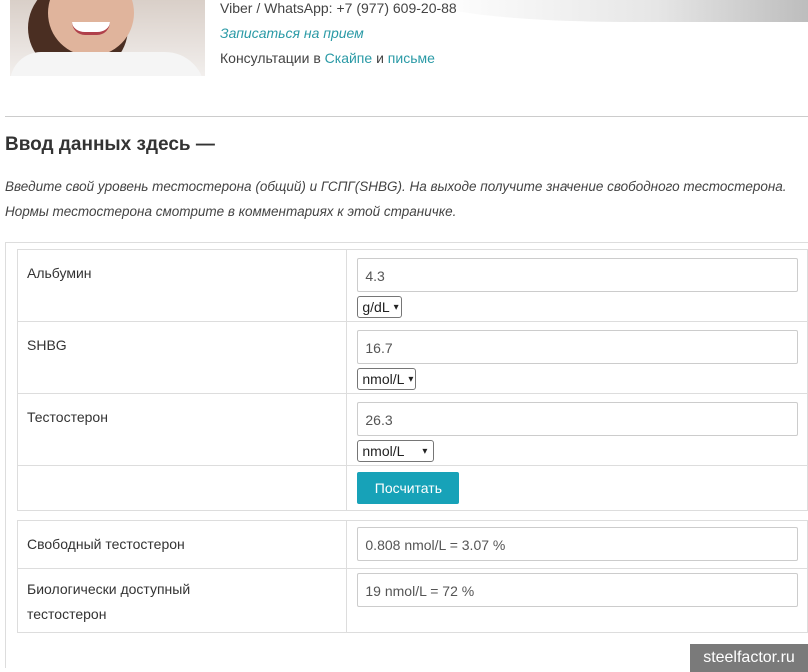 Image resolution: width=808 pixels, height=672 pixels. What do you see at coordinates (182, 544) in the screenshot?
I see `free-testosterone-label: Свободный тестостерон` at bounding box center [182, 544].